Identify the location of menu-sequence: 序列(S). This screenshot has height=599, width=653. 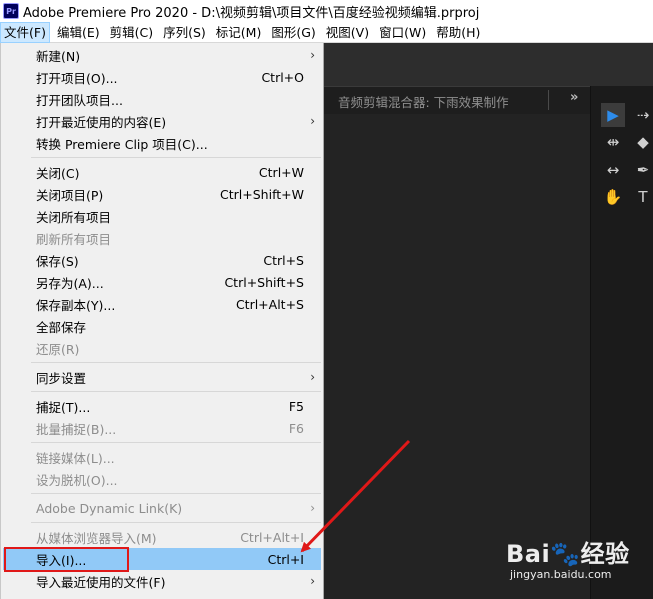
(184, 32).